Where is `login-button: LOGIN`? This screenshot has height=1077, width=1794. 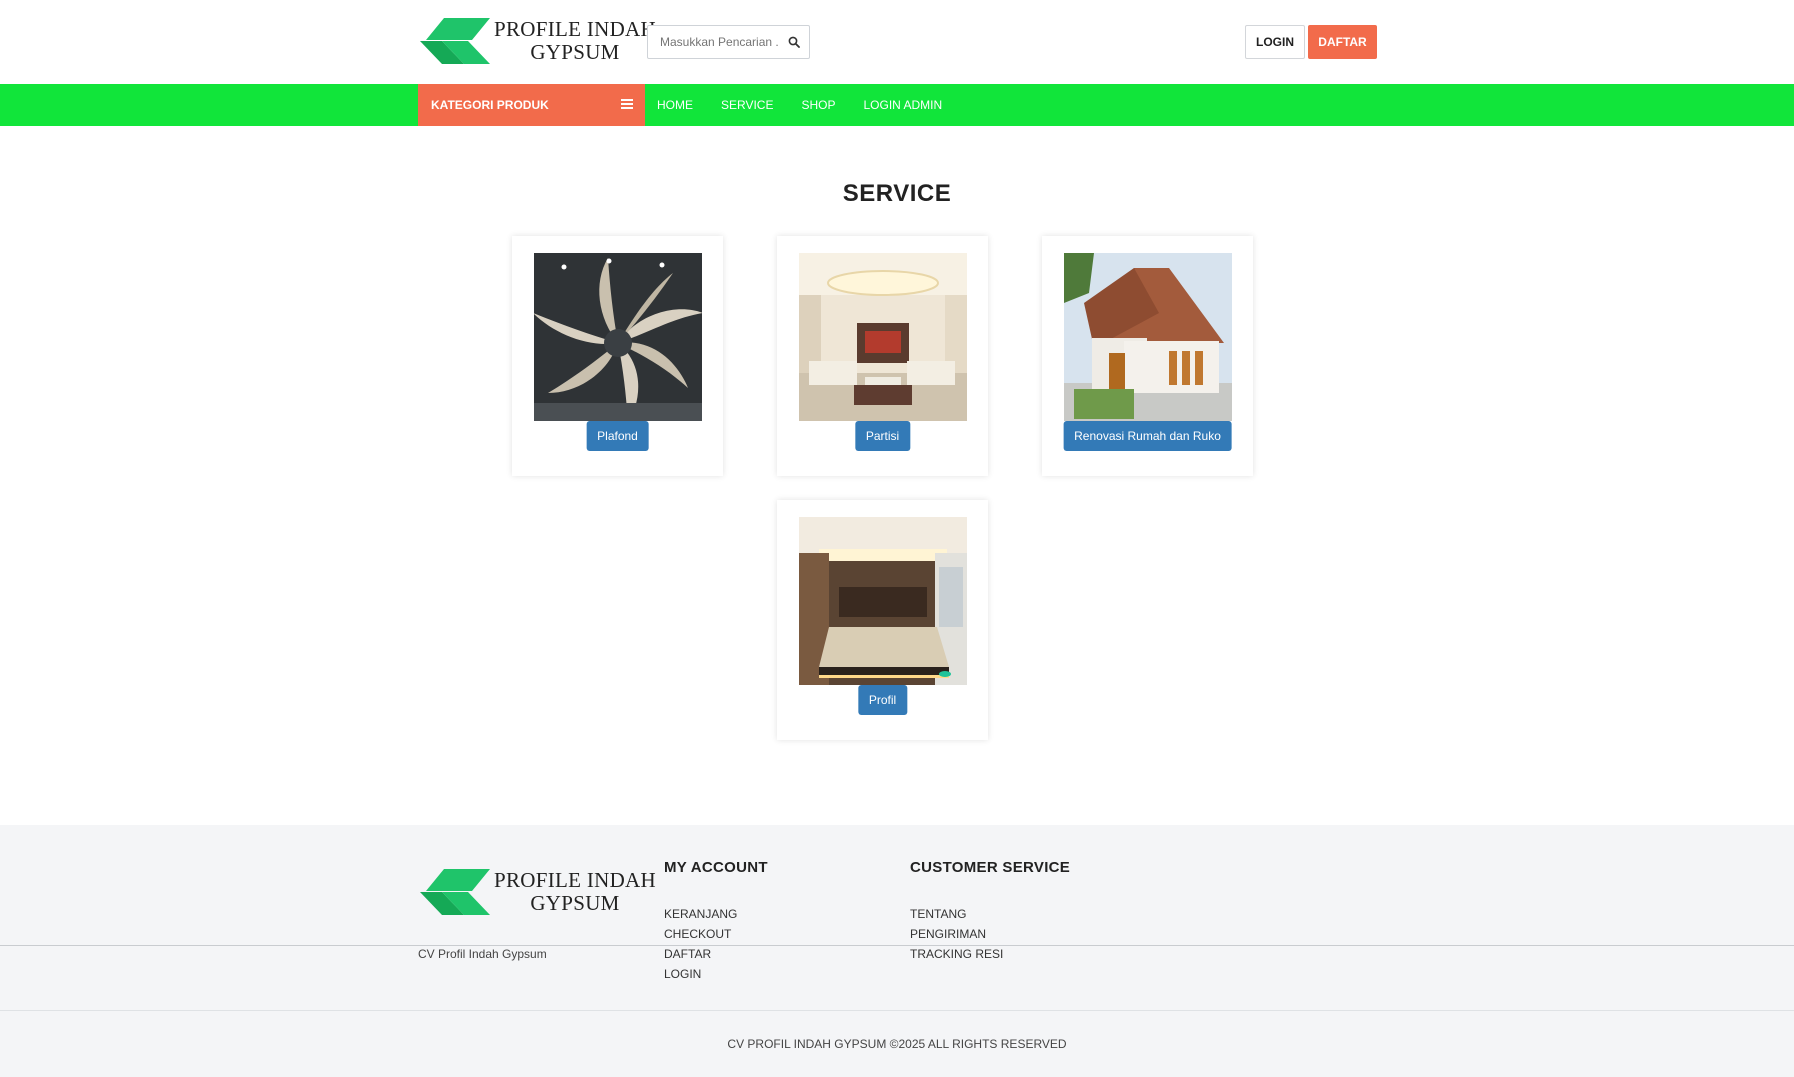
login-button: LOGIN is located at coordinates (1275, 42).